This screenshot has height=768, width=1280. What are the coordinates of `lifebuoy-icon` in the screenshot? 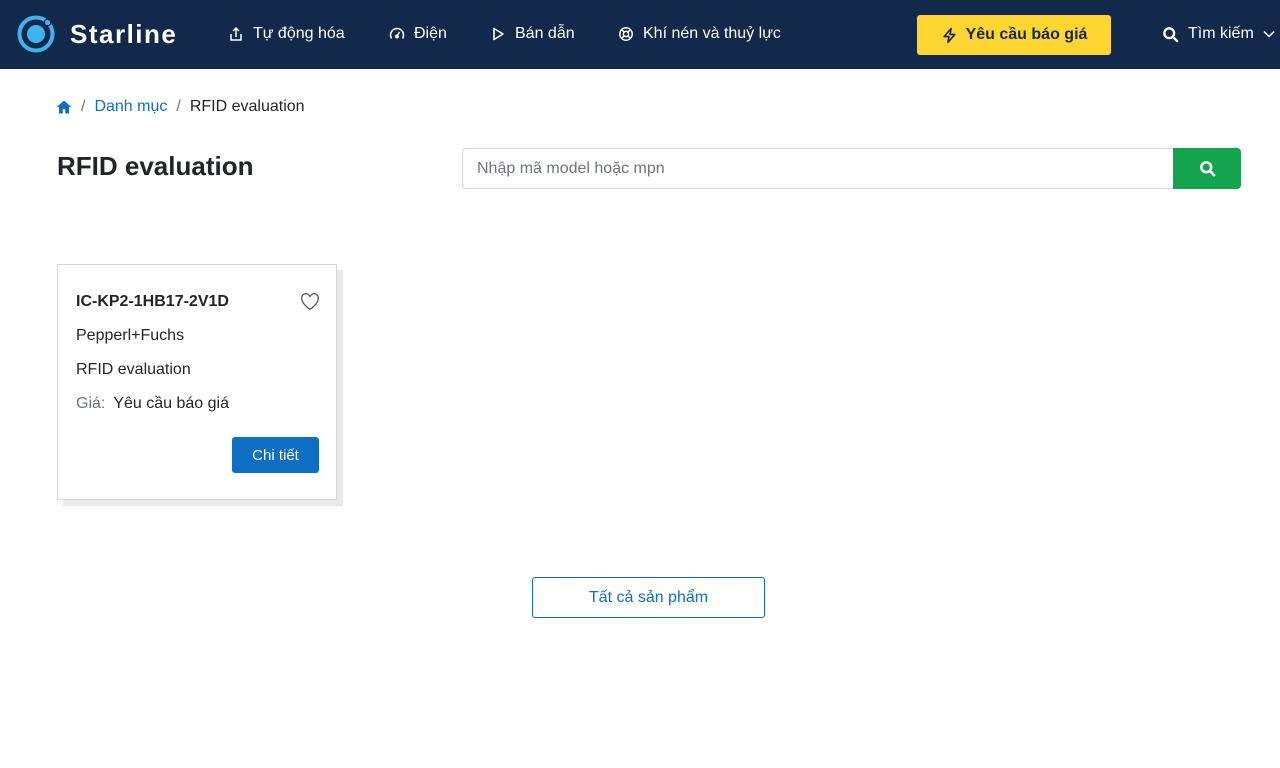 It's located at (626, 34).